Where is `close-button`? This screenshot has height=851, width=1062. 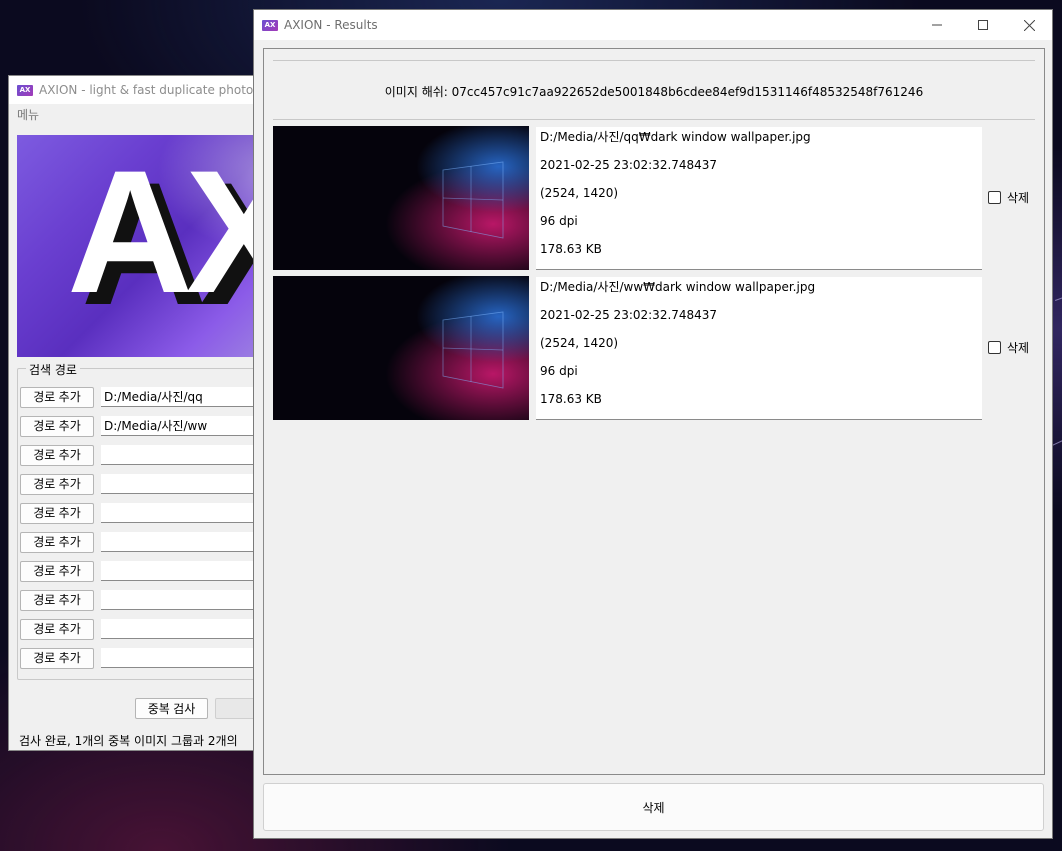 close-button is located at coordinates (1029, 25).